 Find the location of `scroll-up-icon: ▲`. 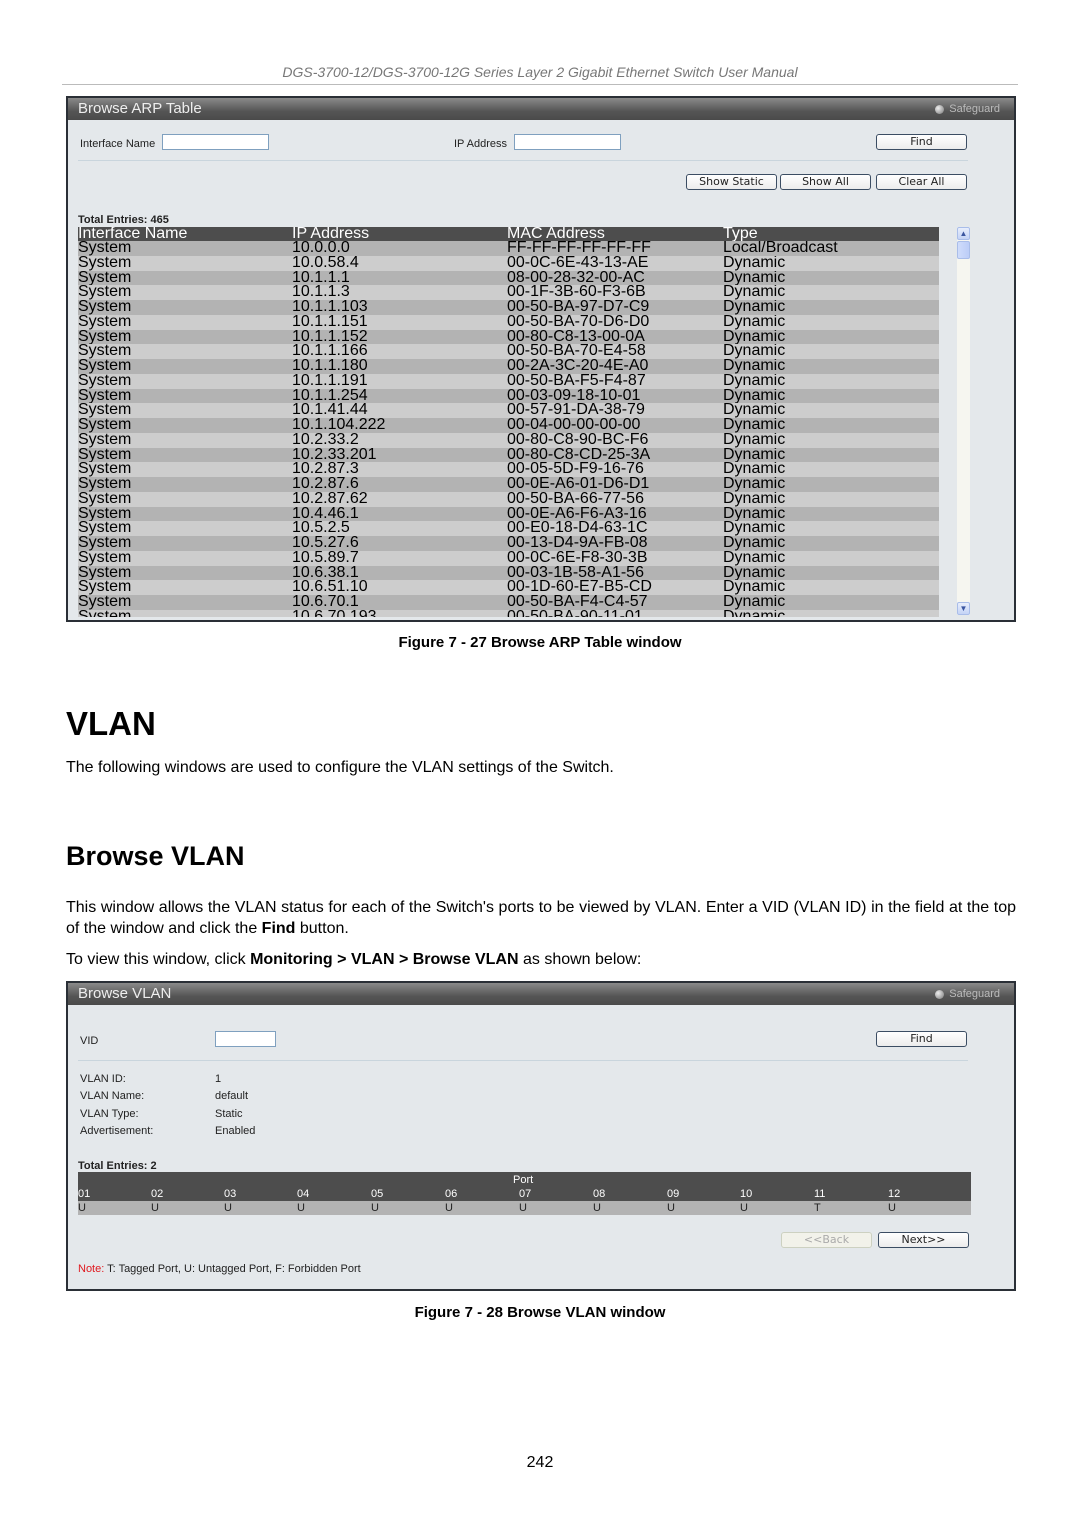

scroll-up-icon: ▲ is located at coordinates (963, 233).